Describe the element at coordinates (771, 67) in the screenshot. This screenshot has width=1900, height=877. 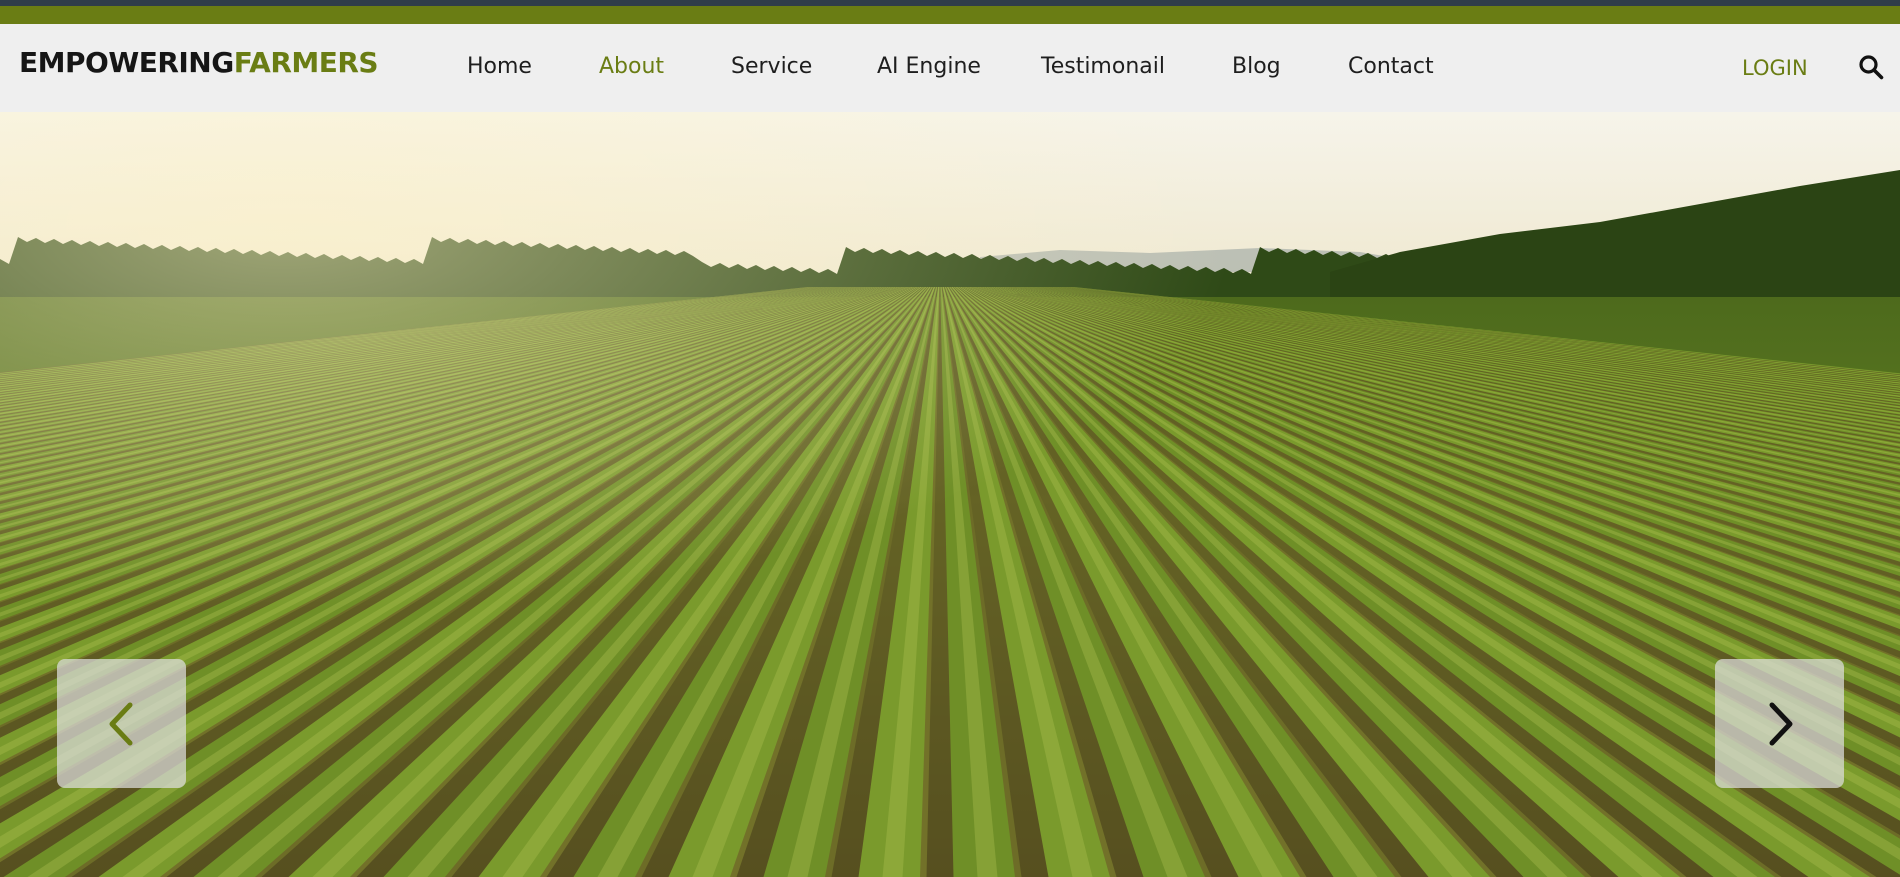
I see `nav-item-service: Service` at that location.